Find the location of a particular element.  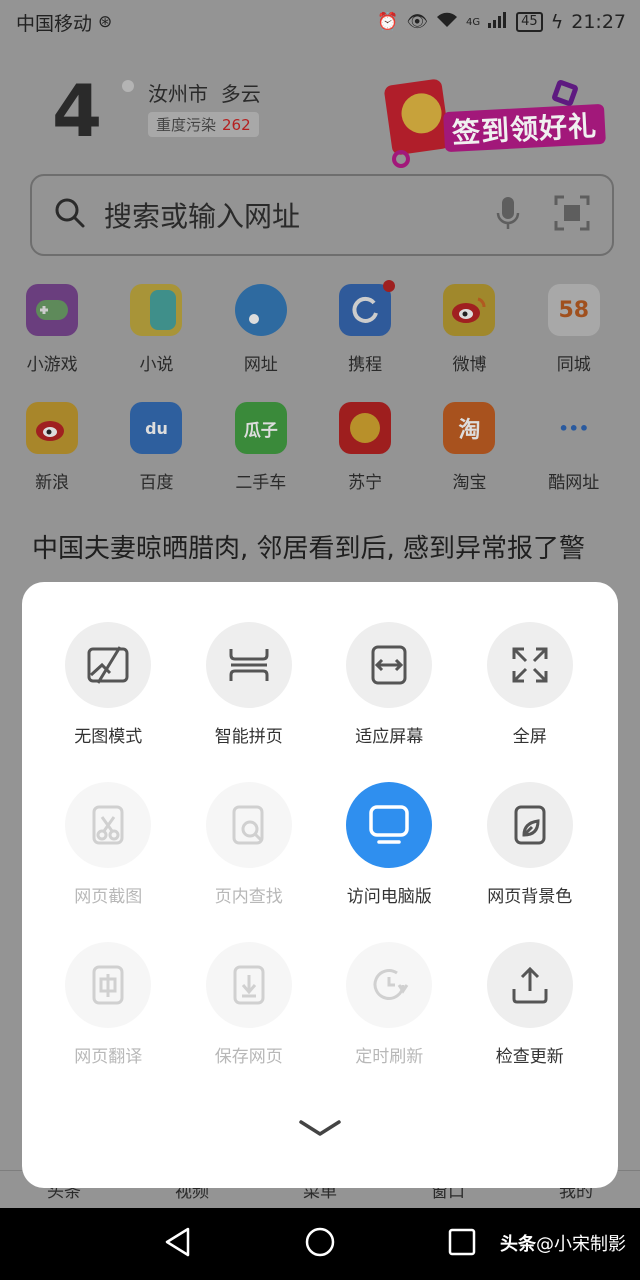

collapse-menu-button is located at coordinates (320, 1130).